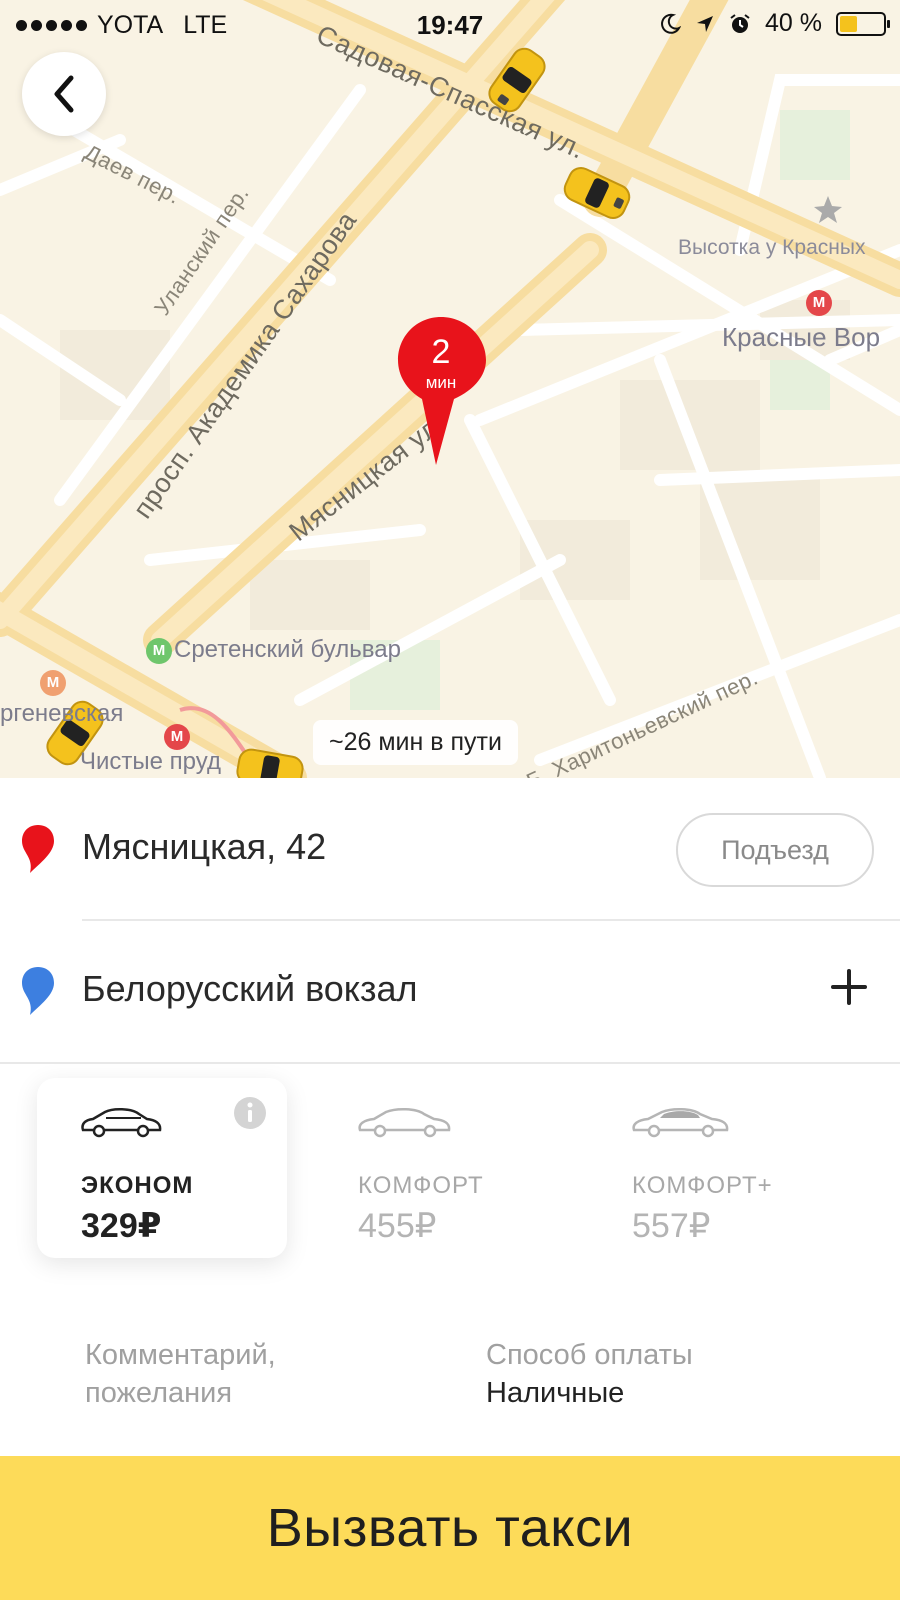 This screenshot has height=1600, width=900. I want to click on add-stop-button, so click(849, 987).